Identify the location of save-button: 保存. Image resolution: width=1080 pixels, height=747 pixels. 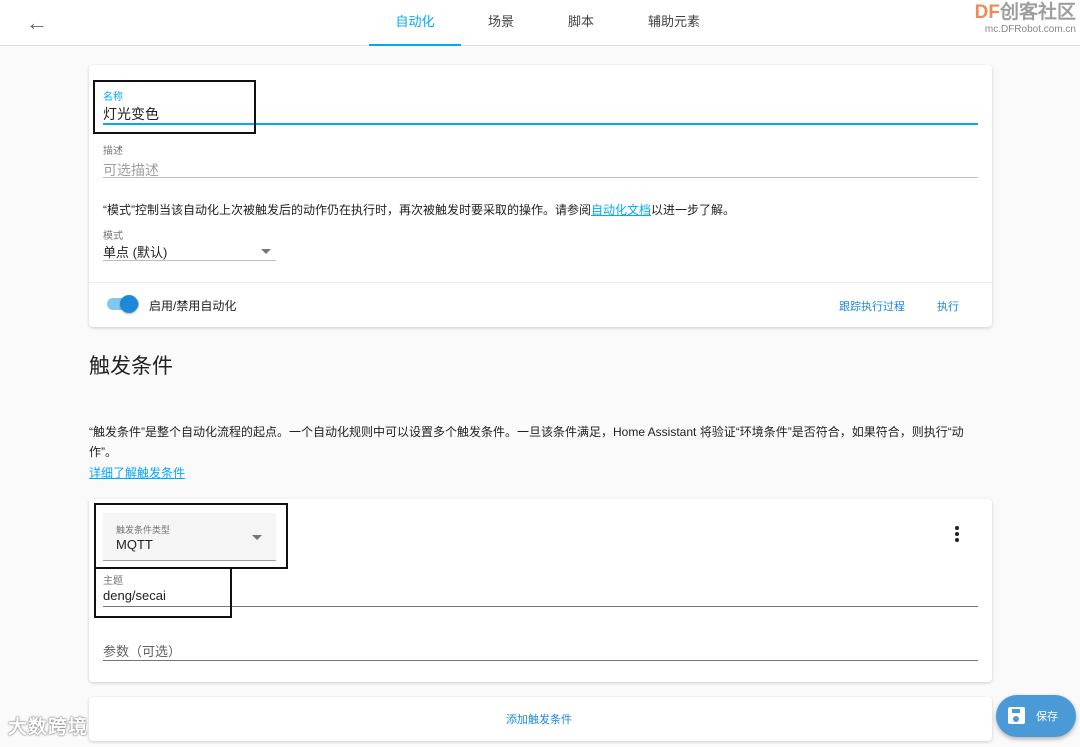
(1036, 716).